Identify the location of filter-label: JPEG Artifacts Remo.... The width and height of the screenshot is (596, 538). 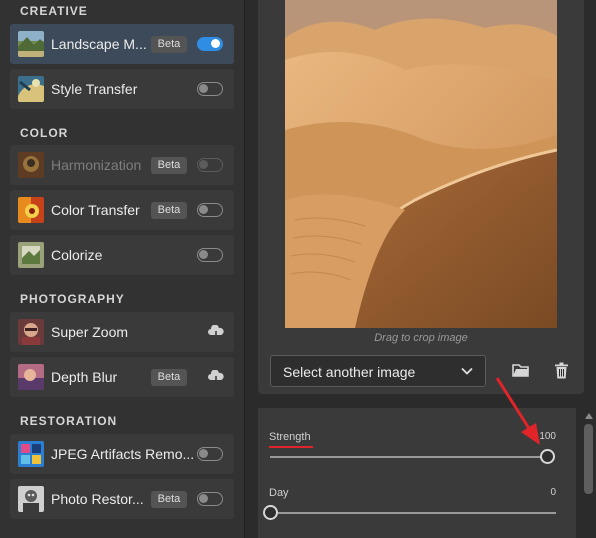
(123, 454).